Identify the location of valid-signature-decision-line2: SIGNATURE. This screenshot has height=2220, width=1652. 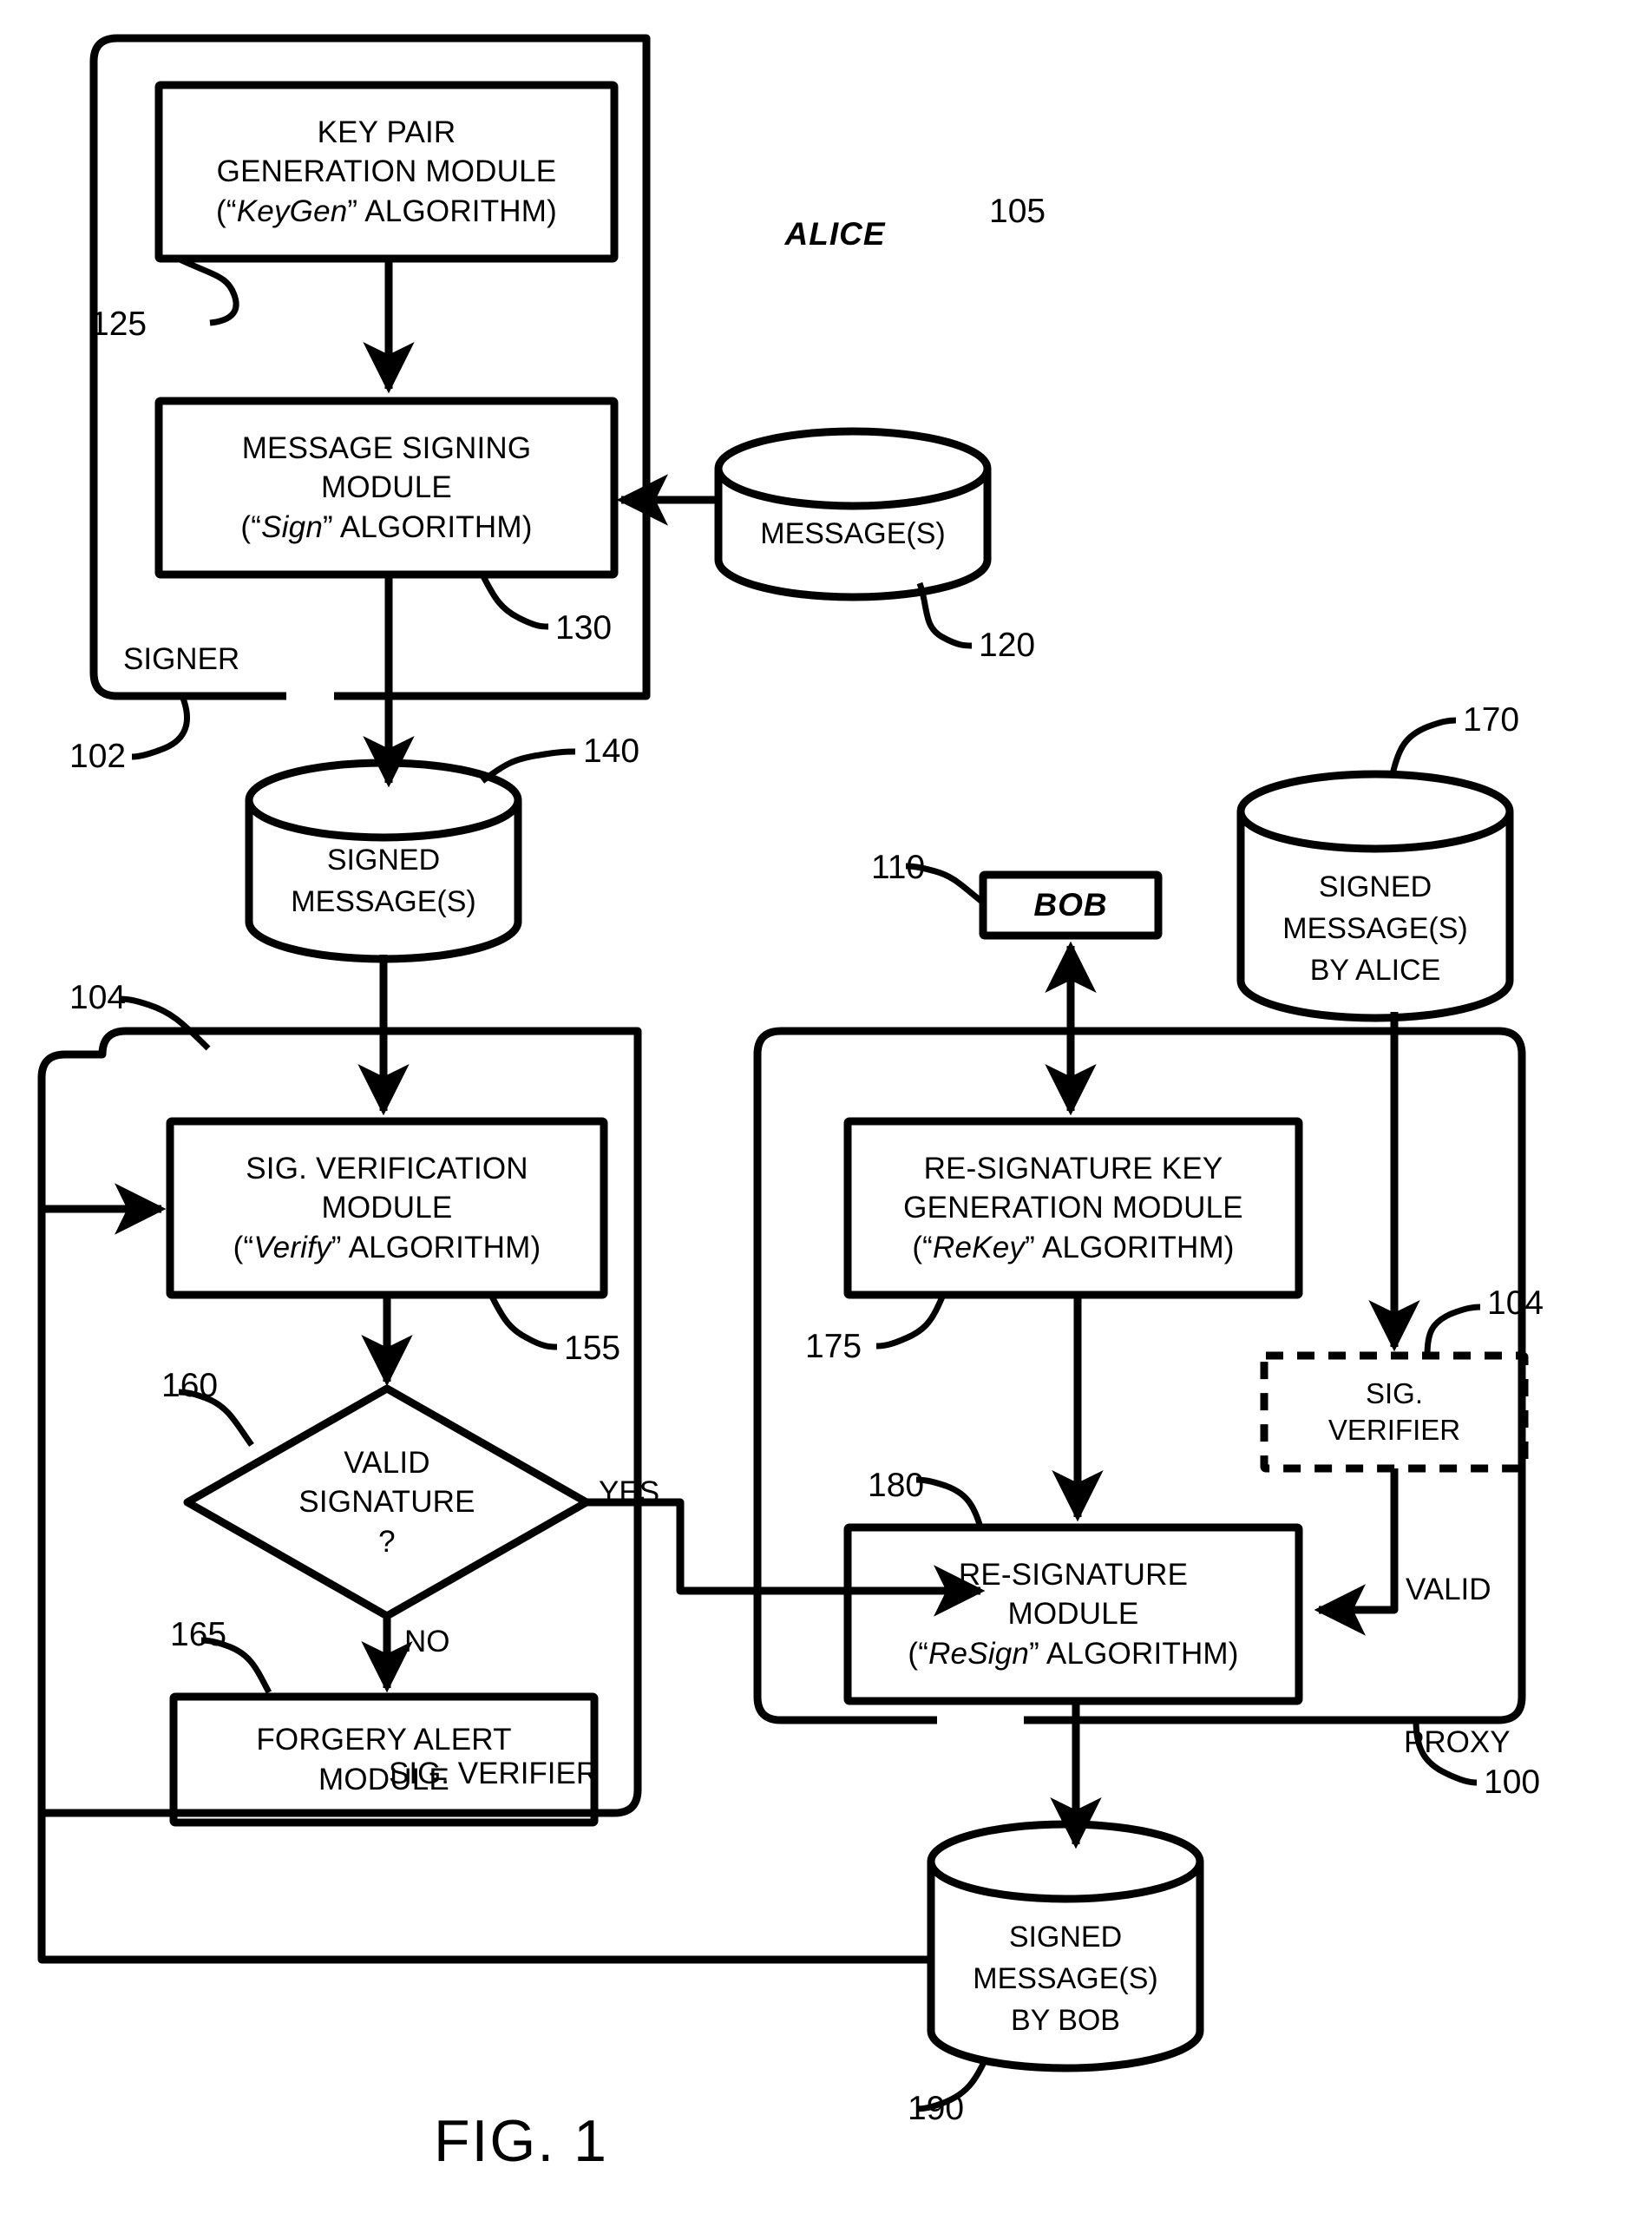
(387, 1502).